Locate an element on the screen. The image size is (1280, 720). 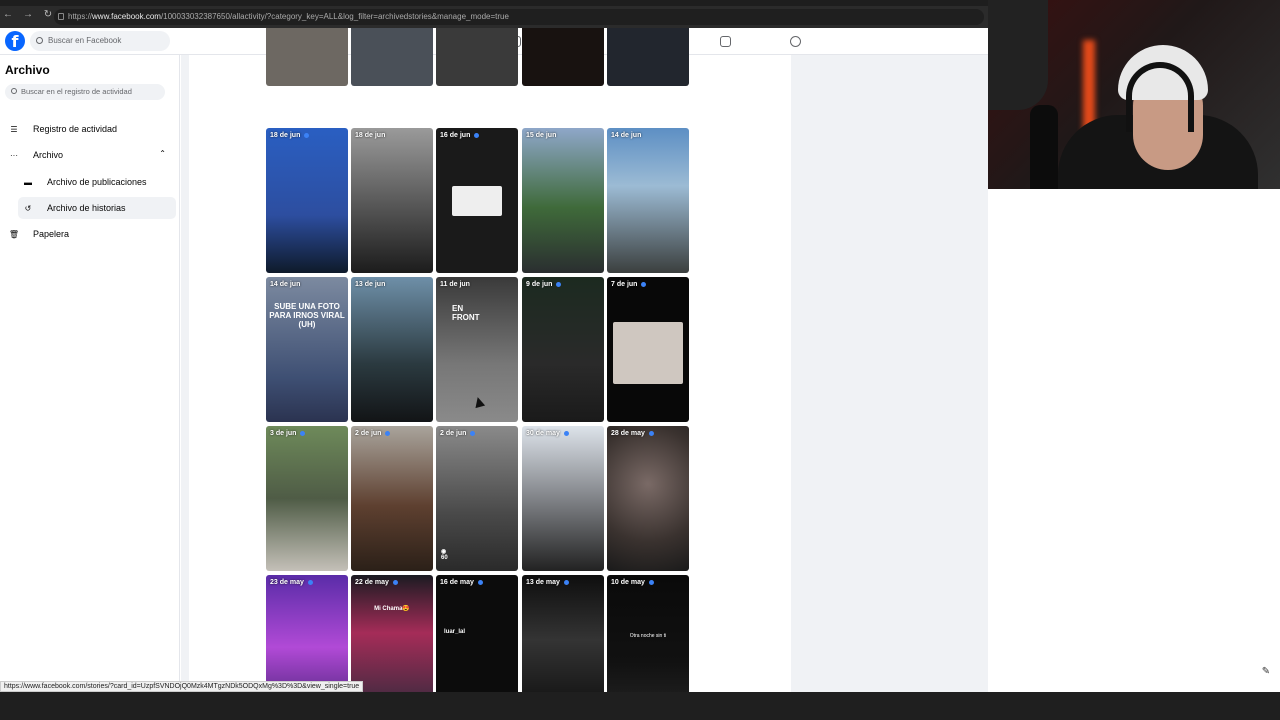
facebook-logo-icon: f is located at coordinates (15, 41).